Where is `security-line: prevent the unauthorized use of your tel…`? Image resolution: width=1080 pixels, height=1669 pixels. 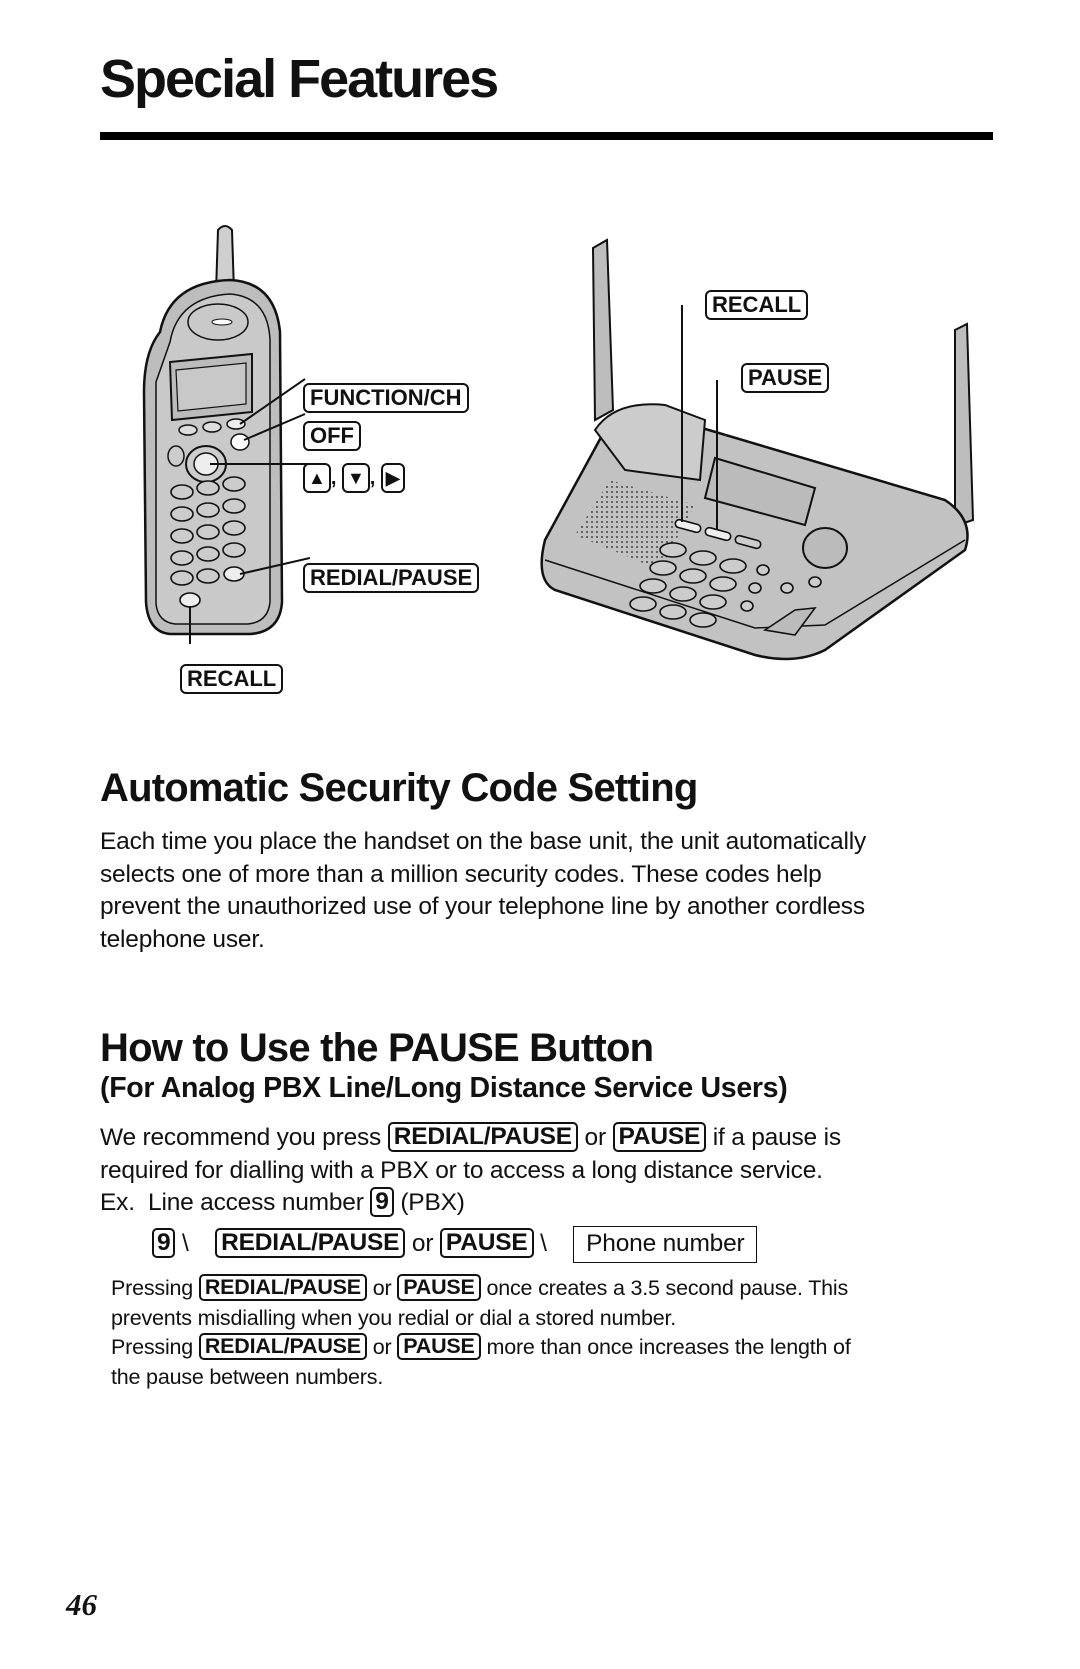
security-line: prevent the unauthorized use of your tel… is located at coordinates (482, 906).